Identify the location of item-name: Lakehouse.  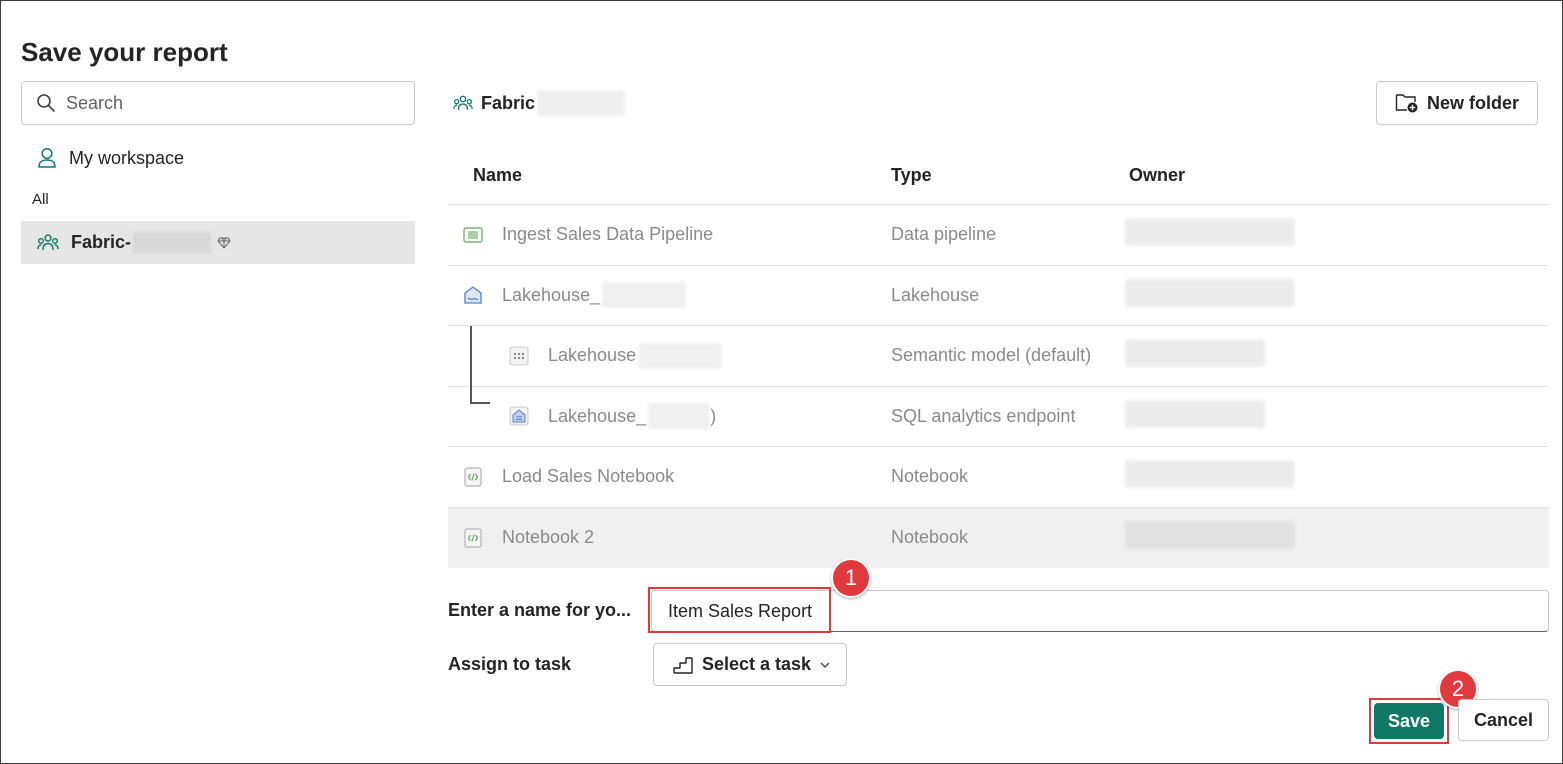
(592, 355).